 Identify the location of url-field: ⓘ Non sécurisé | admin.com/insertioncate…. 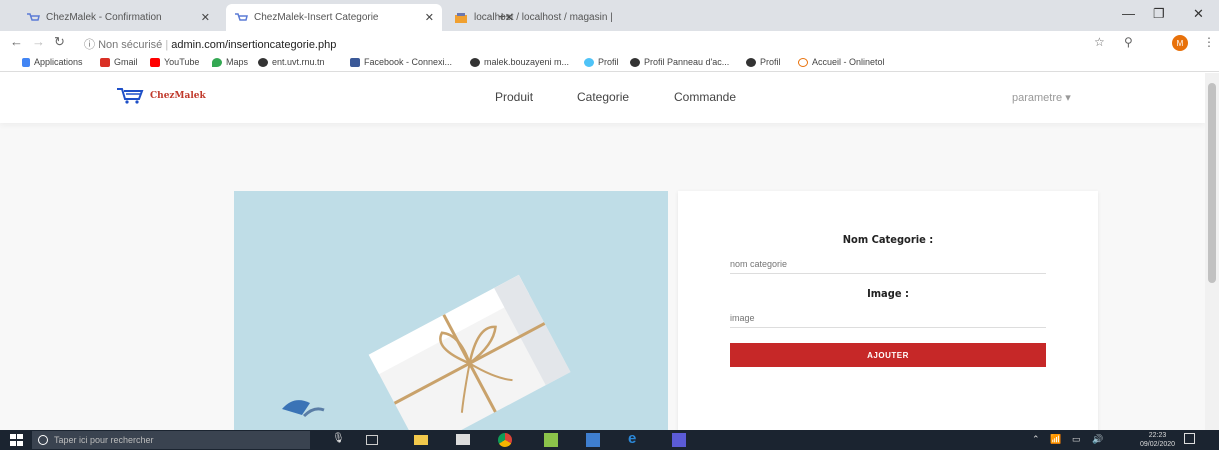
(210, 44).